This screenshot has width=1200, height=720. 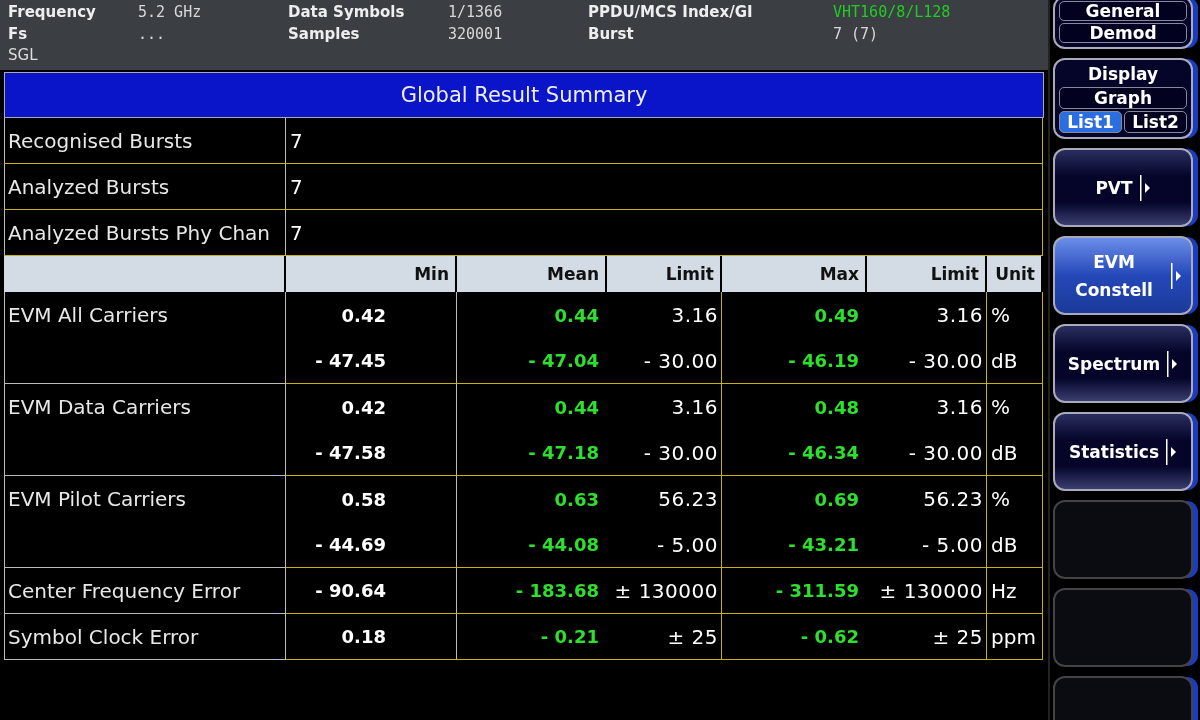 What do you see at coordinates (836, 407) in the screenshot?
I see `table-cell-text: 0.48` at bounding box center [836, 407].